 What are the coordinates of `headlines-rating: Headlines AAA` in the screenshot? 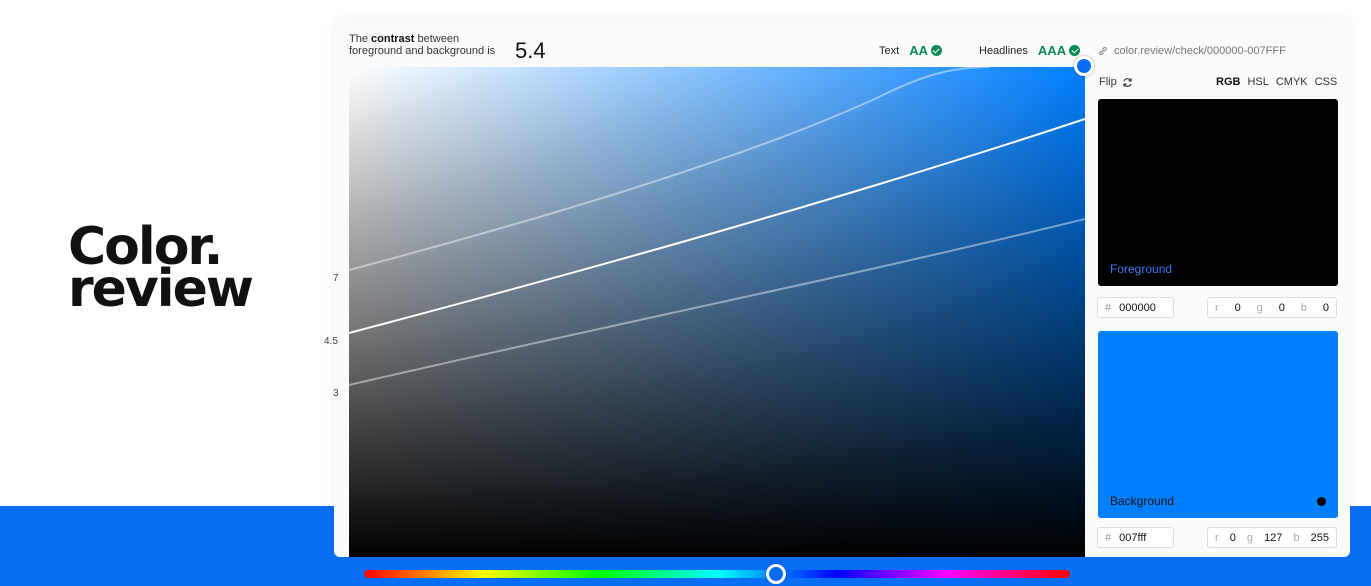 It's located at (1030, 50).